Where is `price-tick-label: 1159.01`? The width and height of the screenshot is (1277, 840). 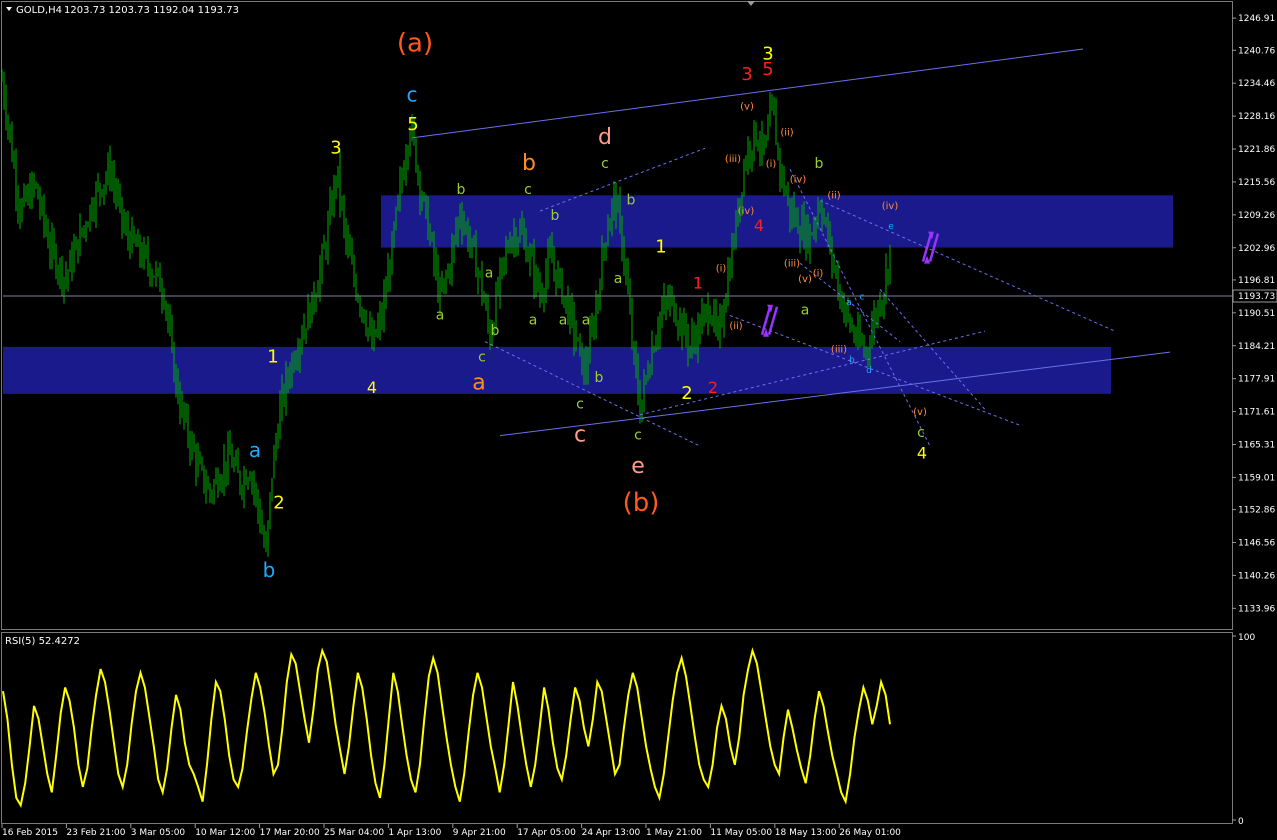 price-tick-label: 1159.01 is located at coordinates (1256, 478).